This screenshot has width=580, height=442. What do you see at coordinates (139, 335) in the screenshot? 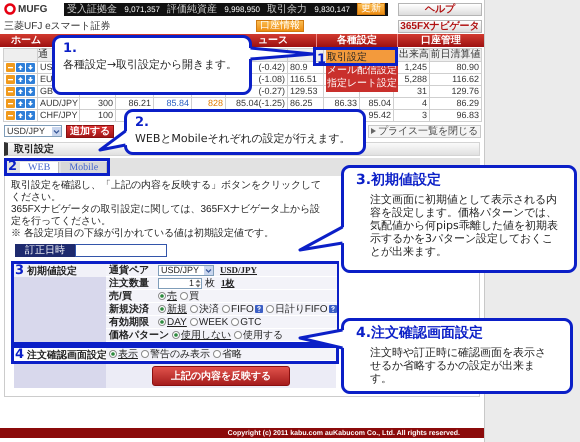
I see `field-label: 価格パターン` at bounding box center [139, 335].